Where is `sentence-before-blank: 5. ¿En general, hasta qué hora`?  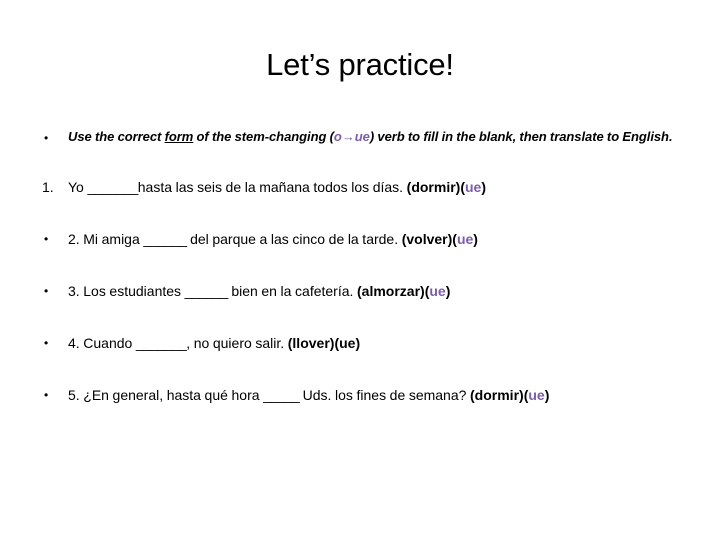
sentence-before-blank: 5. ¿En general, hasta qué hora is located at coordinates (166, 395).